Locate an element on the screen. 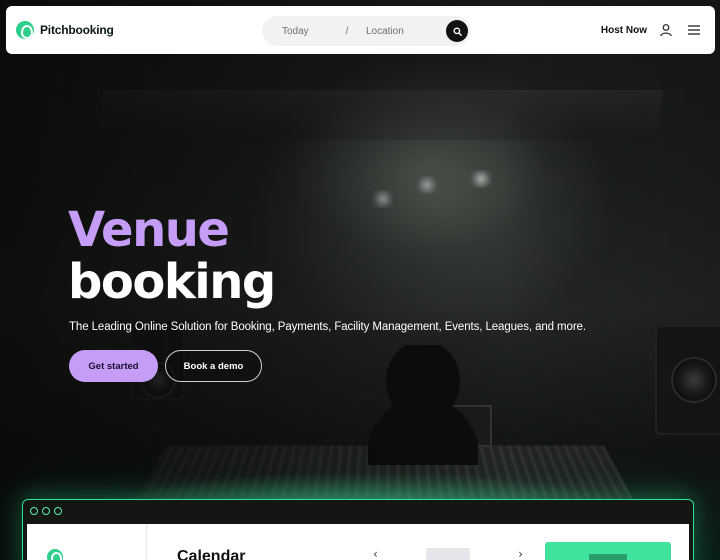 Image resolution: width=720 pixels, height=560 pixels. get-started-button: Get started is located at coordinates (113, 366).